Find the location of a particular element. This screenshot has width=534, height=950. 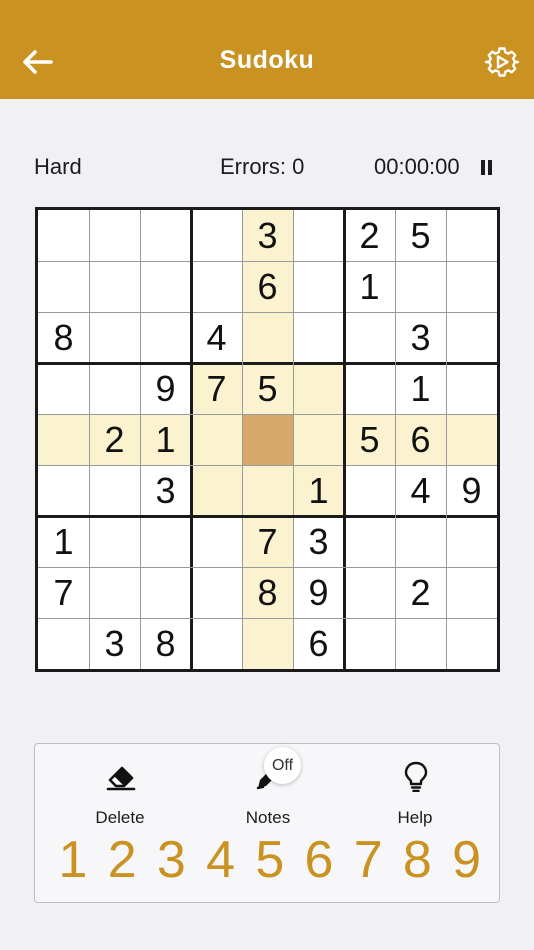

number-button-4: 4 is located at coordinates (221, 860).